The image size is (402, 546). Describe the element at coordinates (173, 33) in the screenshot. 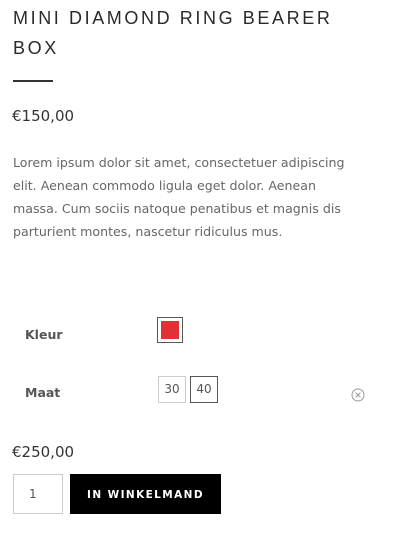

I see `product-title: MINI DIAMOND RING BEARER BOX` at that location.